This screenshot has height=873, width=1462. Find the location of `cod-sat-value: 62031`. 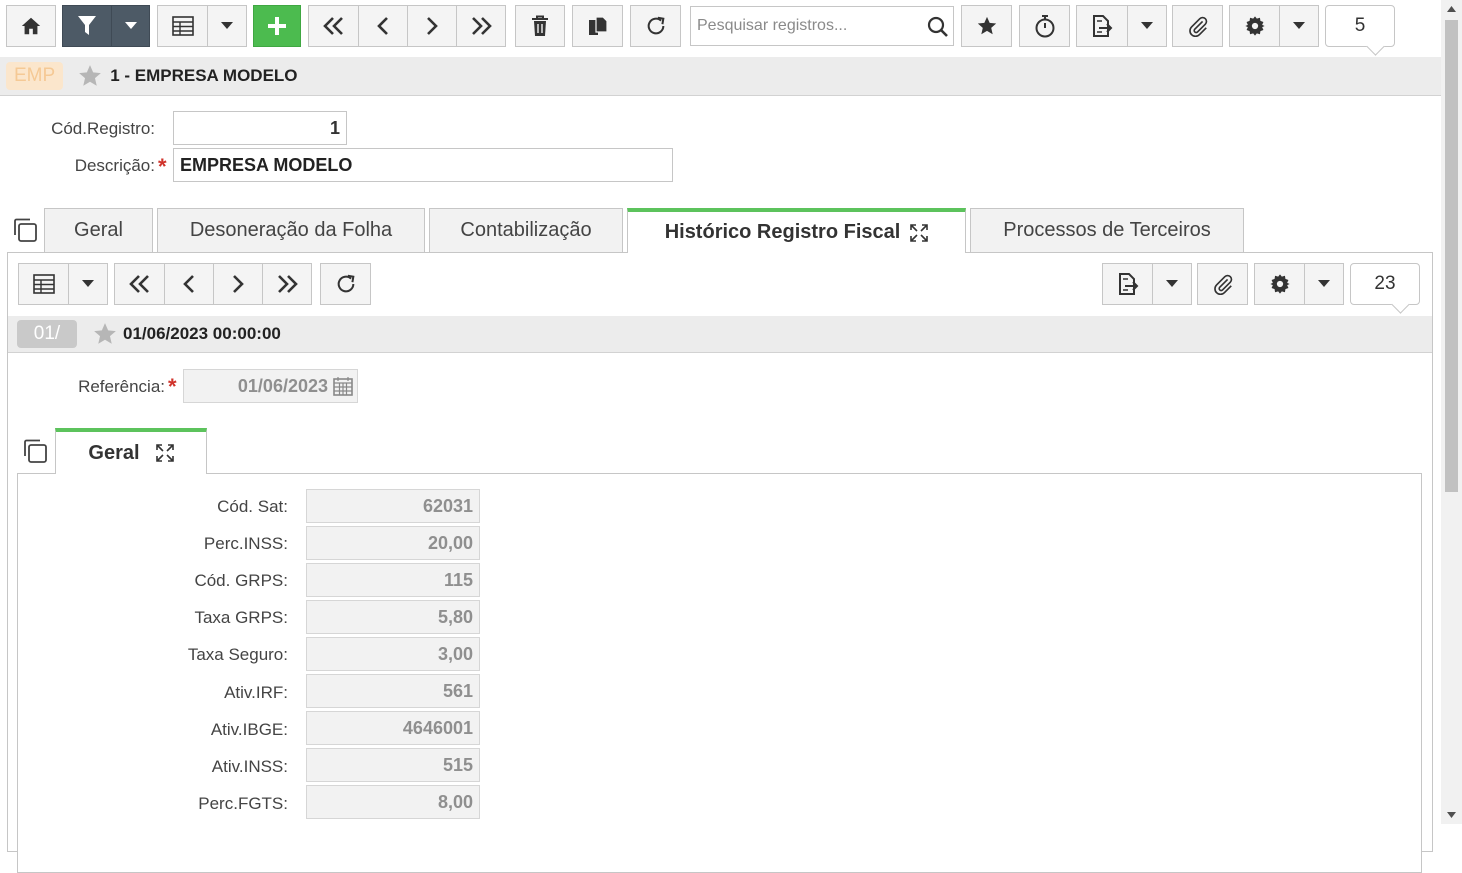

cod-sat-value: 62031 is located at coordinates (447, 505).